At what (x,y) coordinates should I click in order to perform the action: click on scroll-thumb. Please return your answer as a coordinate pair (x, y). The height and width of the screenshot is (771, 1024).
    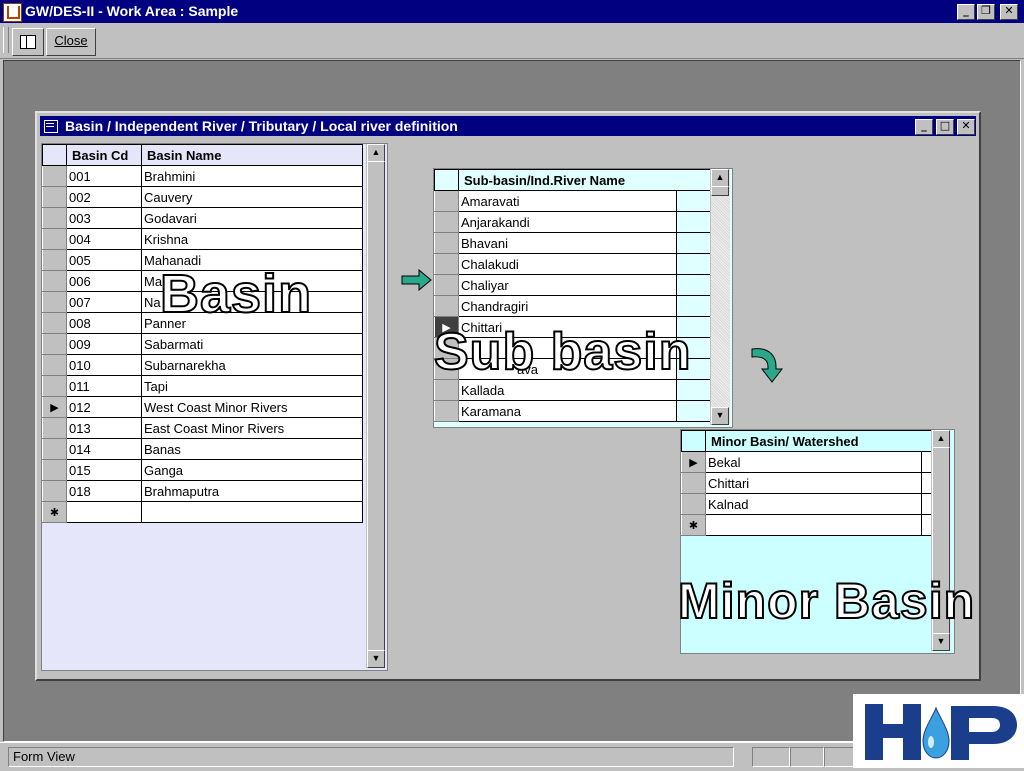
    Looking at the image, I should click on (720, 191).